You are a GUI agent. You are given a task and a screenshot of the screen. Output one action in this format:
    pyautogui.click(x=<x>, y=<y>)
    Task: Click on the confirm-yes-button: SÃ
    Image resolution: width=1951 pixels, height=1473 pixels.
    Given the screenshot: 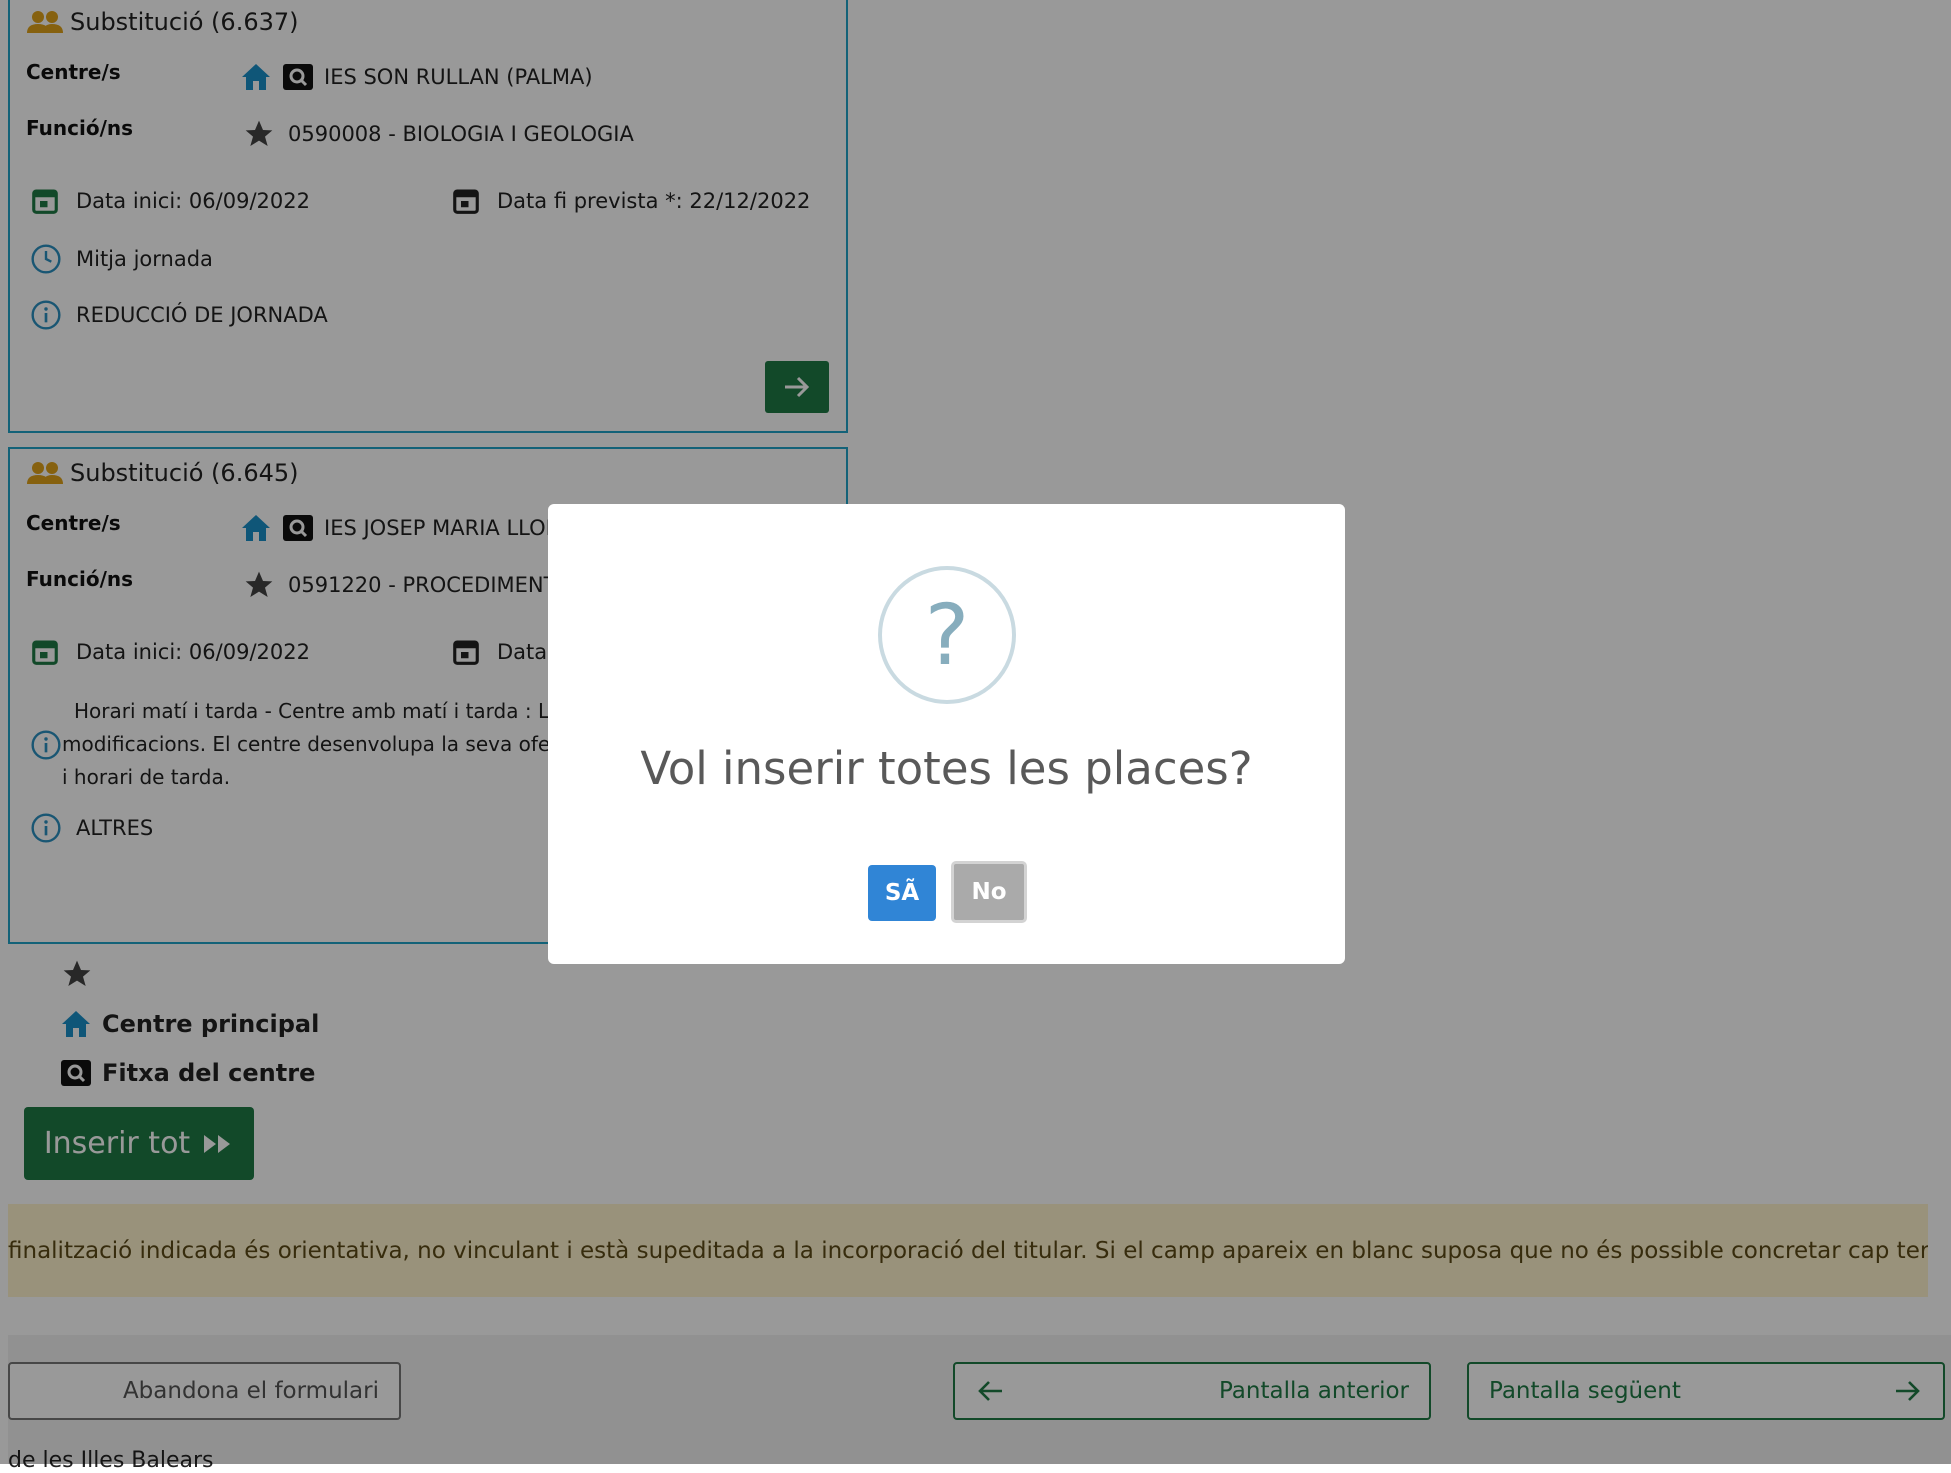 What is the action you would take?
    pyautogui.click(x=902, y=893)
    